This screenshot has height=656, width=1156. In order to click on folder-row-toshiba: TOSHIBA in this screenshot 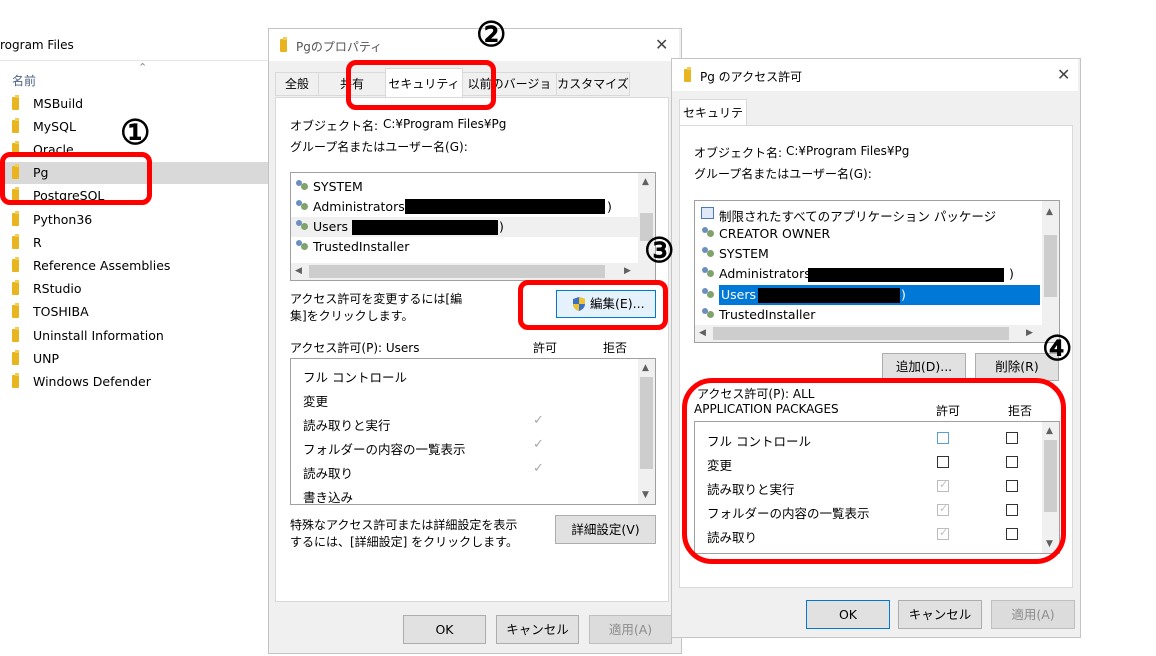, I will do `click(134, 312)`.